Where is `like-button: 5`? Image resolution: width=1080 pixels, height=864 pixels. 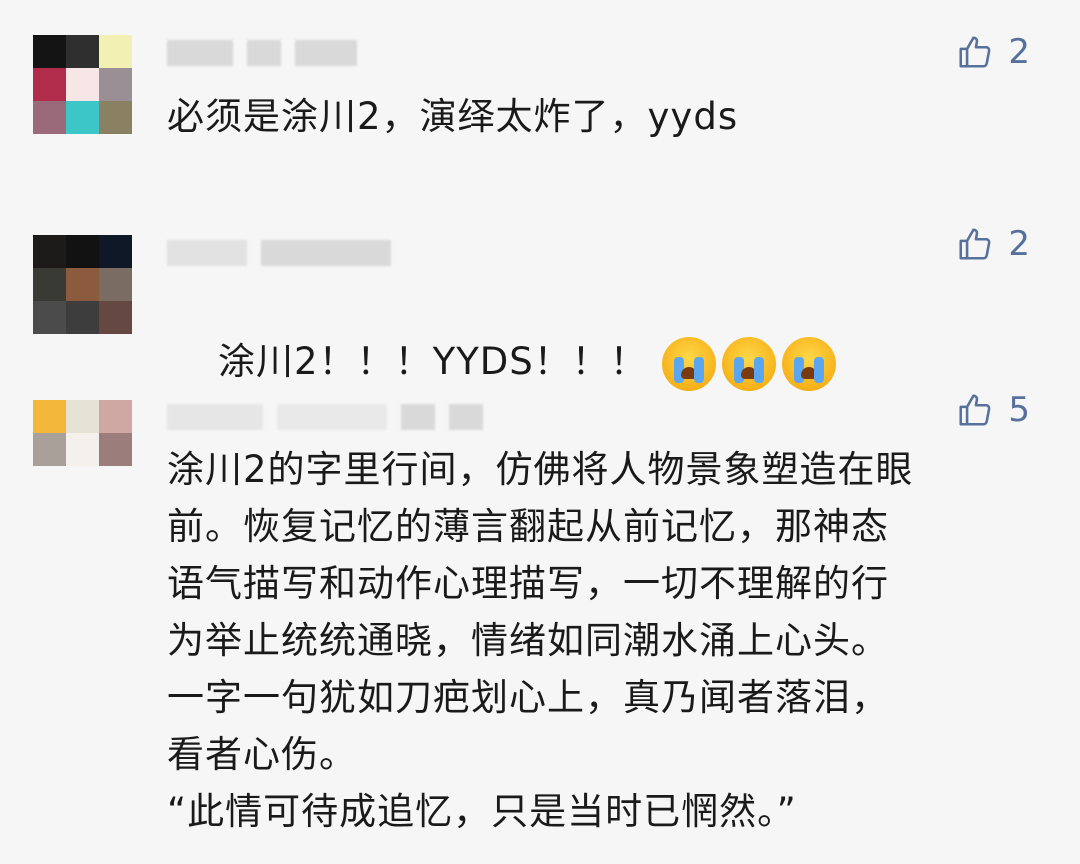 like-button: 5 is located at coordinates (993, 410).